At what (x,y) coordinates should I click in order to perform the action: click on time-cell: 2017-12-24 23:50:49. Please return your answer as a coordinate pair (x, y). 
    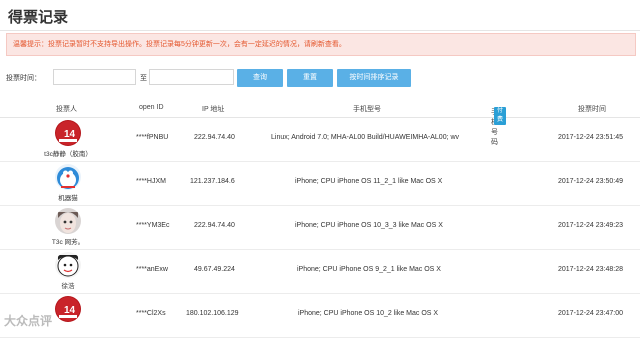
    Looking at the image, I should click on (590, 181).